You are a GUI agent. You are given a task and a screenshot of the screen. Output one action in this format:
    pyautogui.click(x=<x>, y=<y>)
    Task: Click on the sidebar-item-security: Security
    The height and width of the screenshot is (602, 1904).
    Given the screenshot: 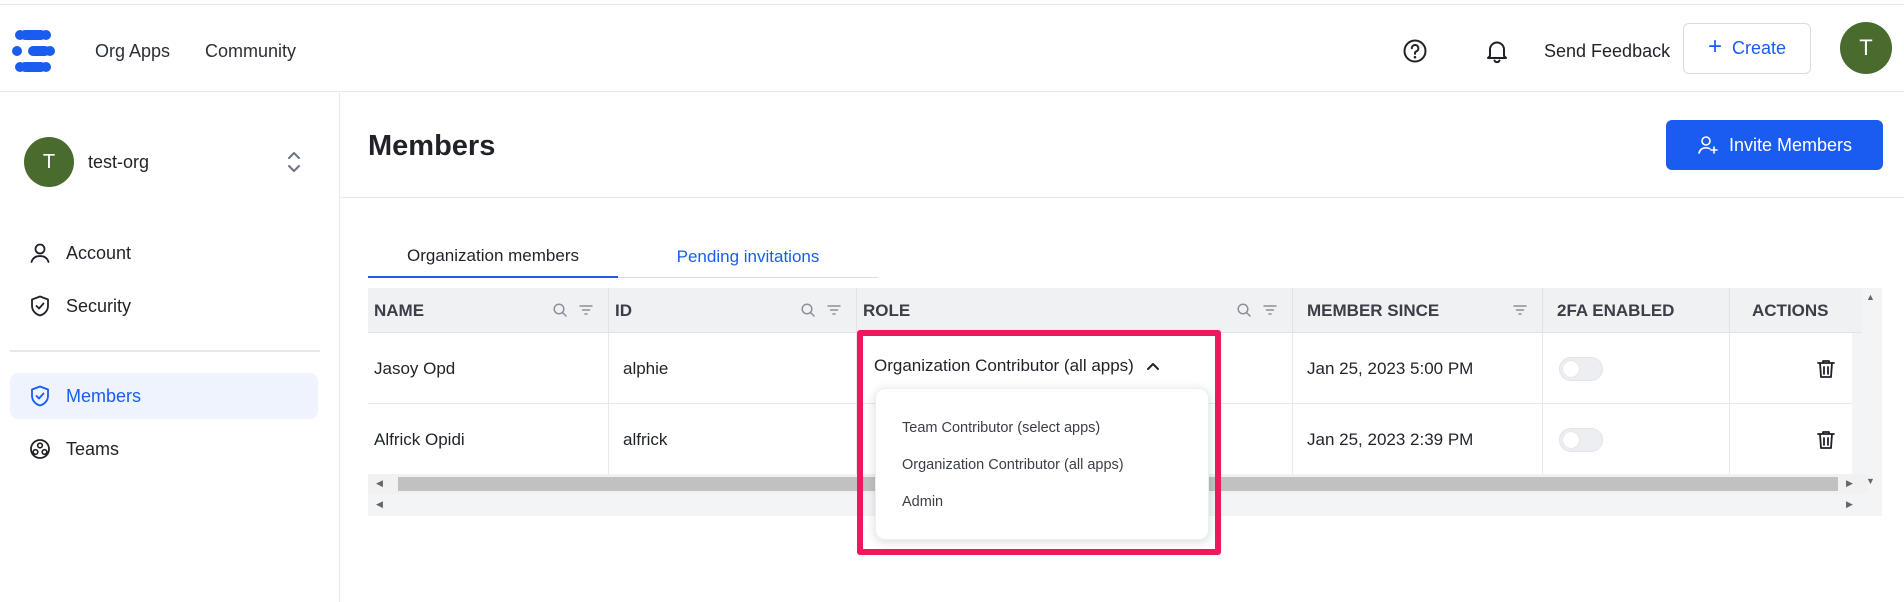 What is the action you would take?
    pyautogui.click(x=164, y=306)
    